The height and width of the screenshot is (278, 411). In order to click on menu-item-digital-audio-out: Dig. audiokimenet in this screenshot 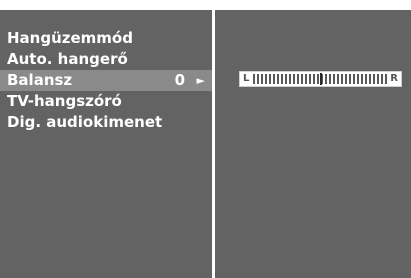, I will do `click(106, 122)`.